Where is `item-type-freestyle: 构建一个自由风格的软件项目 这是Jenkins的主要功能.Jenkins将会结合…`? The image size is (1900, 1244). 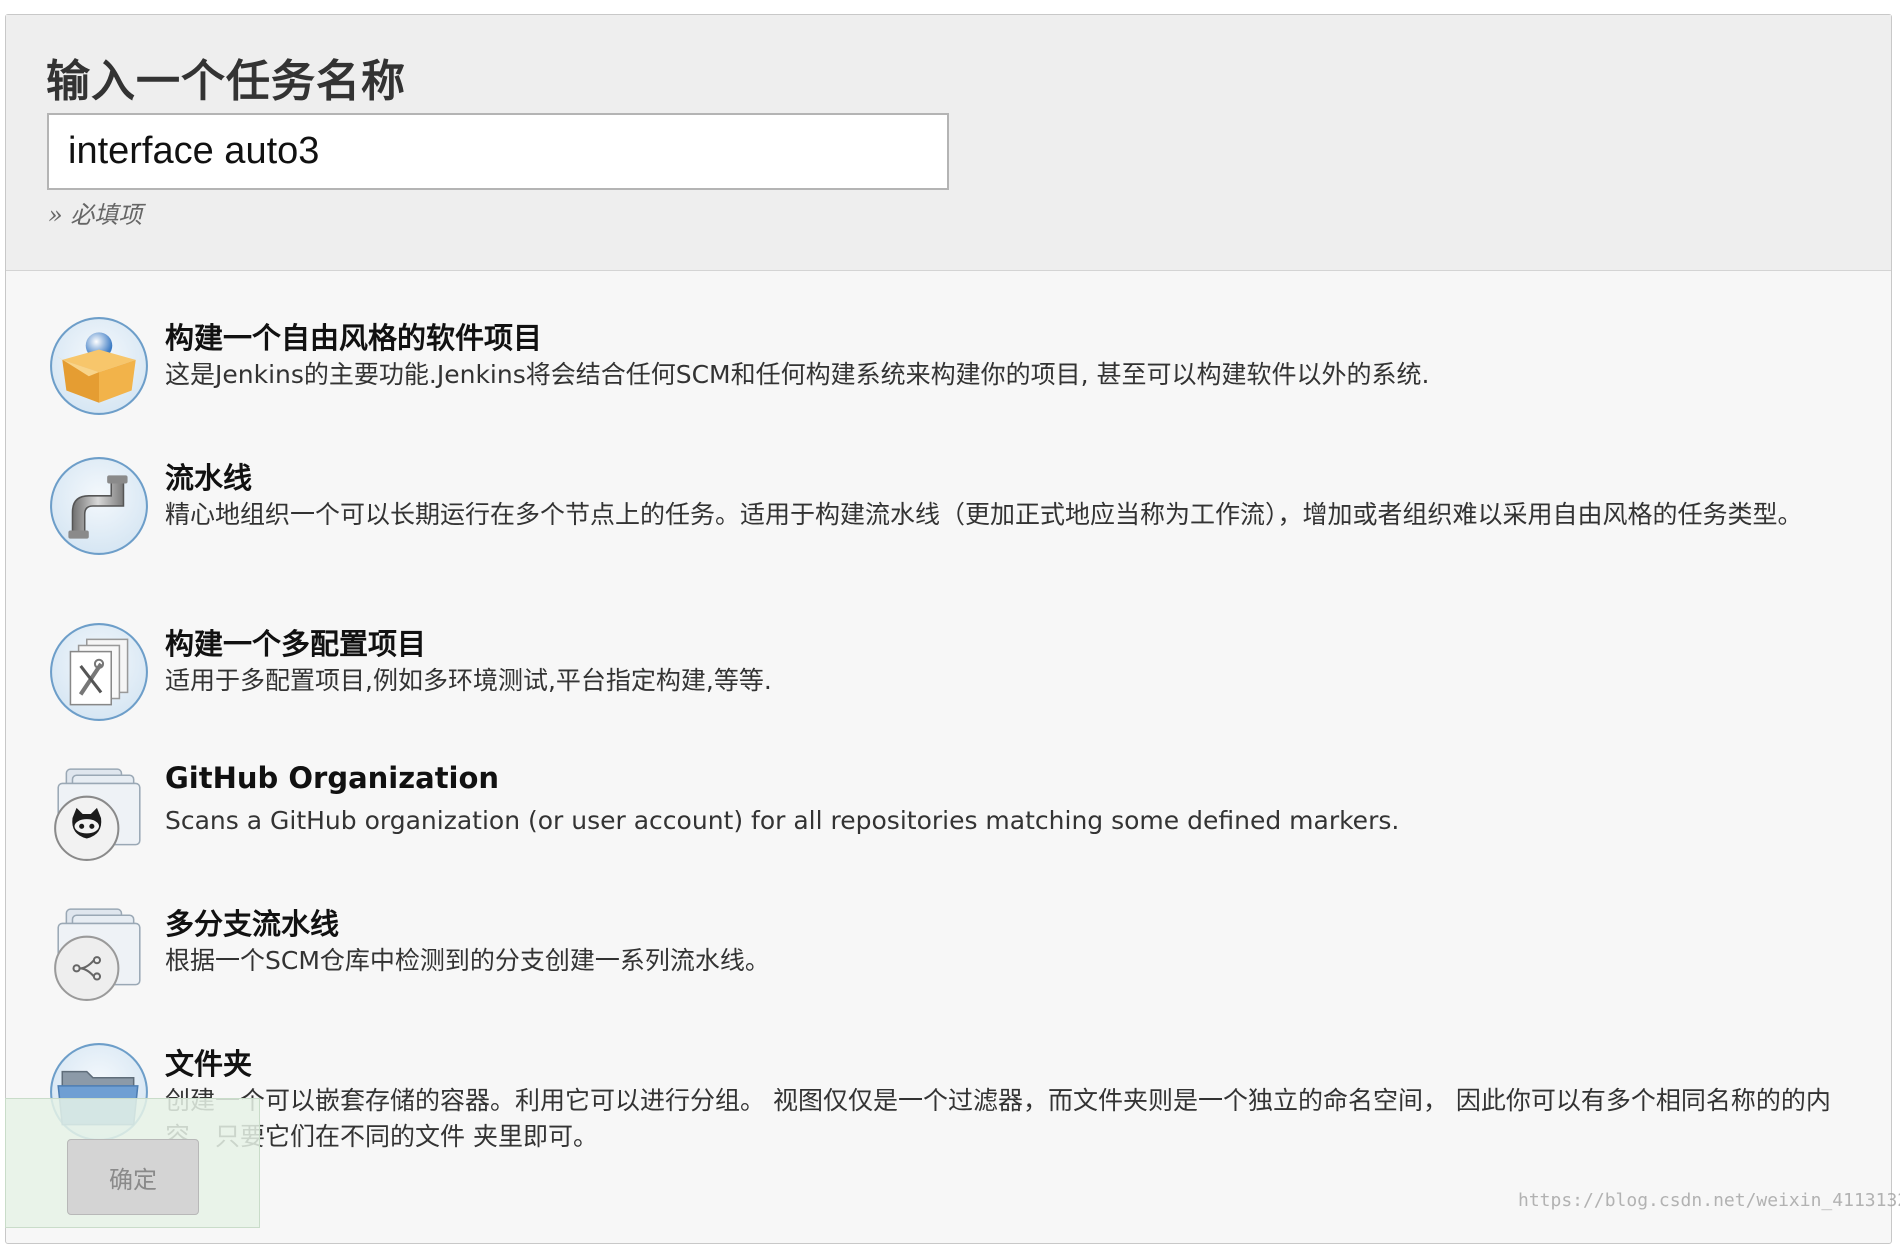
item-type-freestyle: 构建一个自由风格的软件项目 这是Jenkins的主要功能.Jenkins将会结合… is located at coordinates (936, 371).